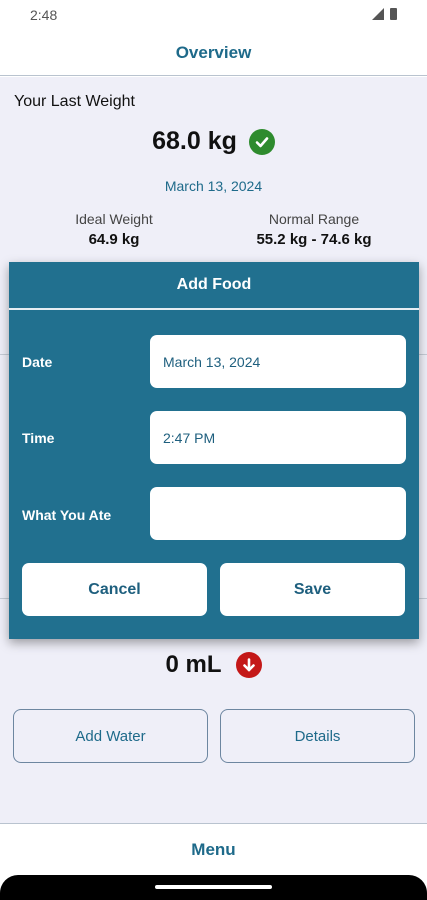  I want to click on cancel-button: Cancel, so click(114, 589).